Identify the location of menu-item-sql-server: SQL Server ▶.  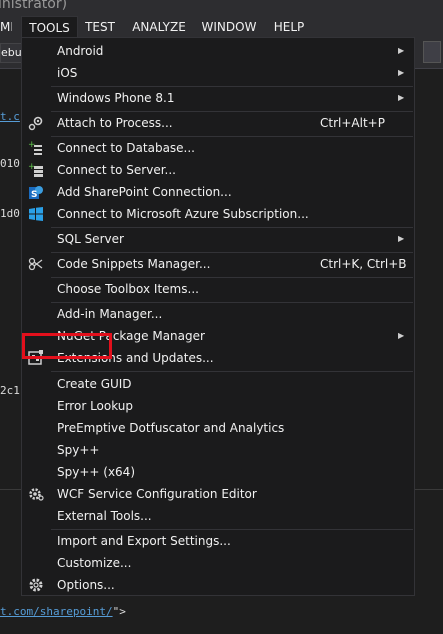
(218, 239).